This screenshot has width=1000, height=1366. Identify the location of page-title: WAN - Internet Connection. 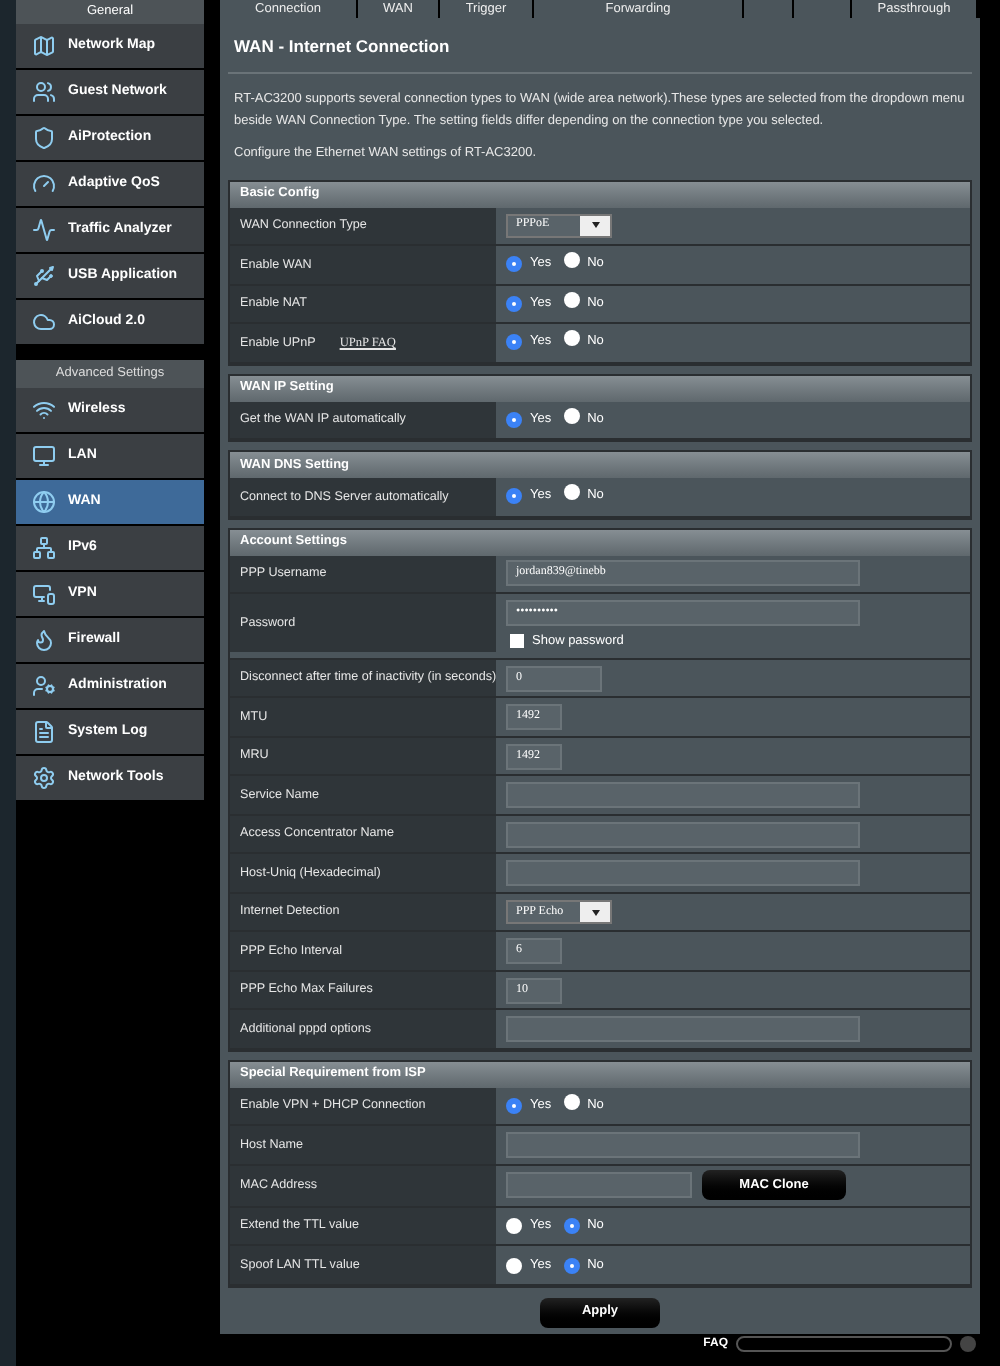
(600, 54).